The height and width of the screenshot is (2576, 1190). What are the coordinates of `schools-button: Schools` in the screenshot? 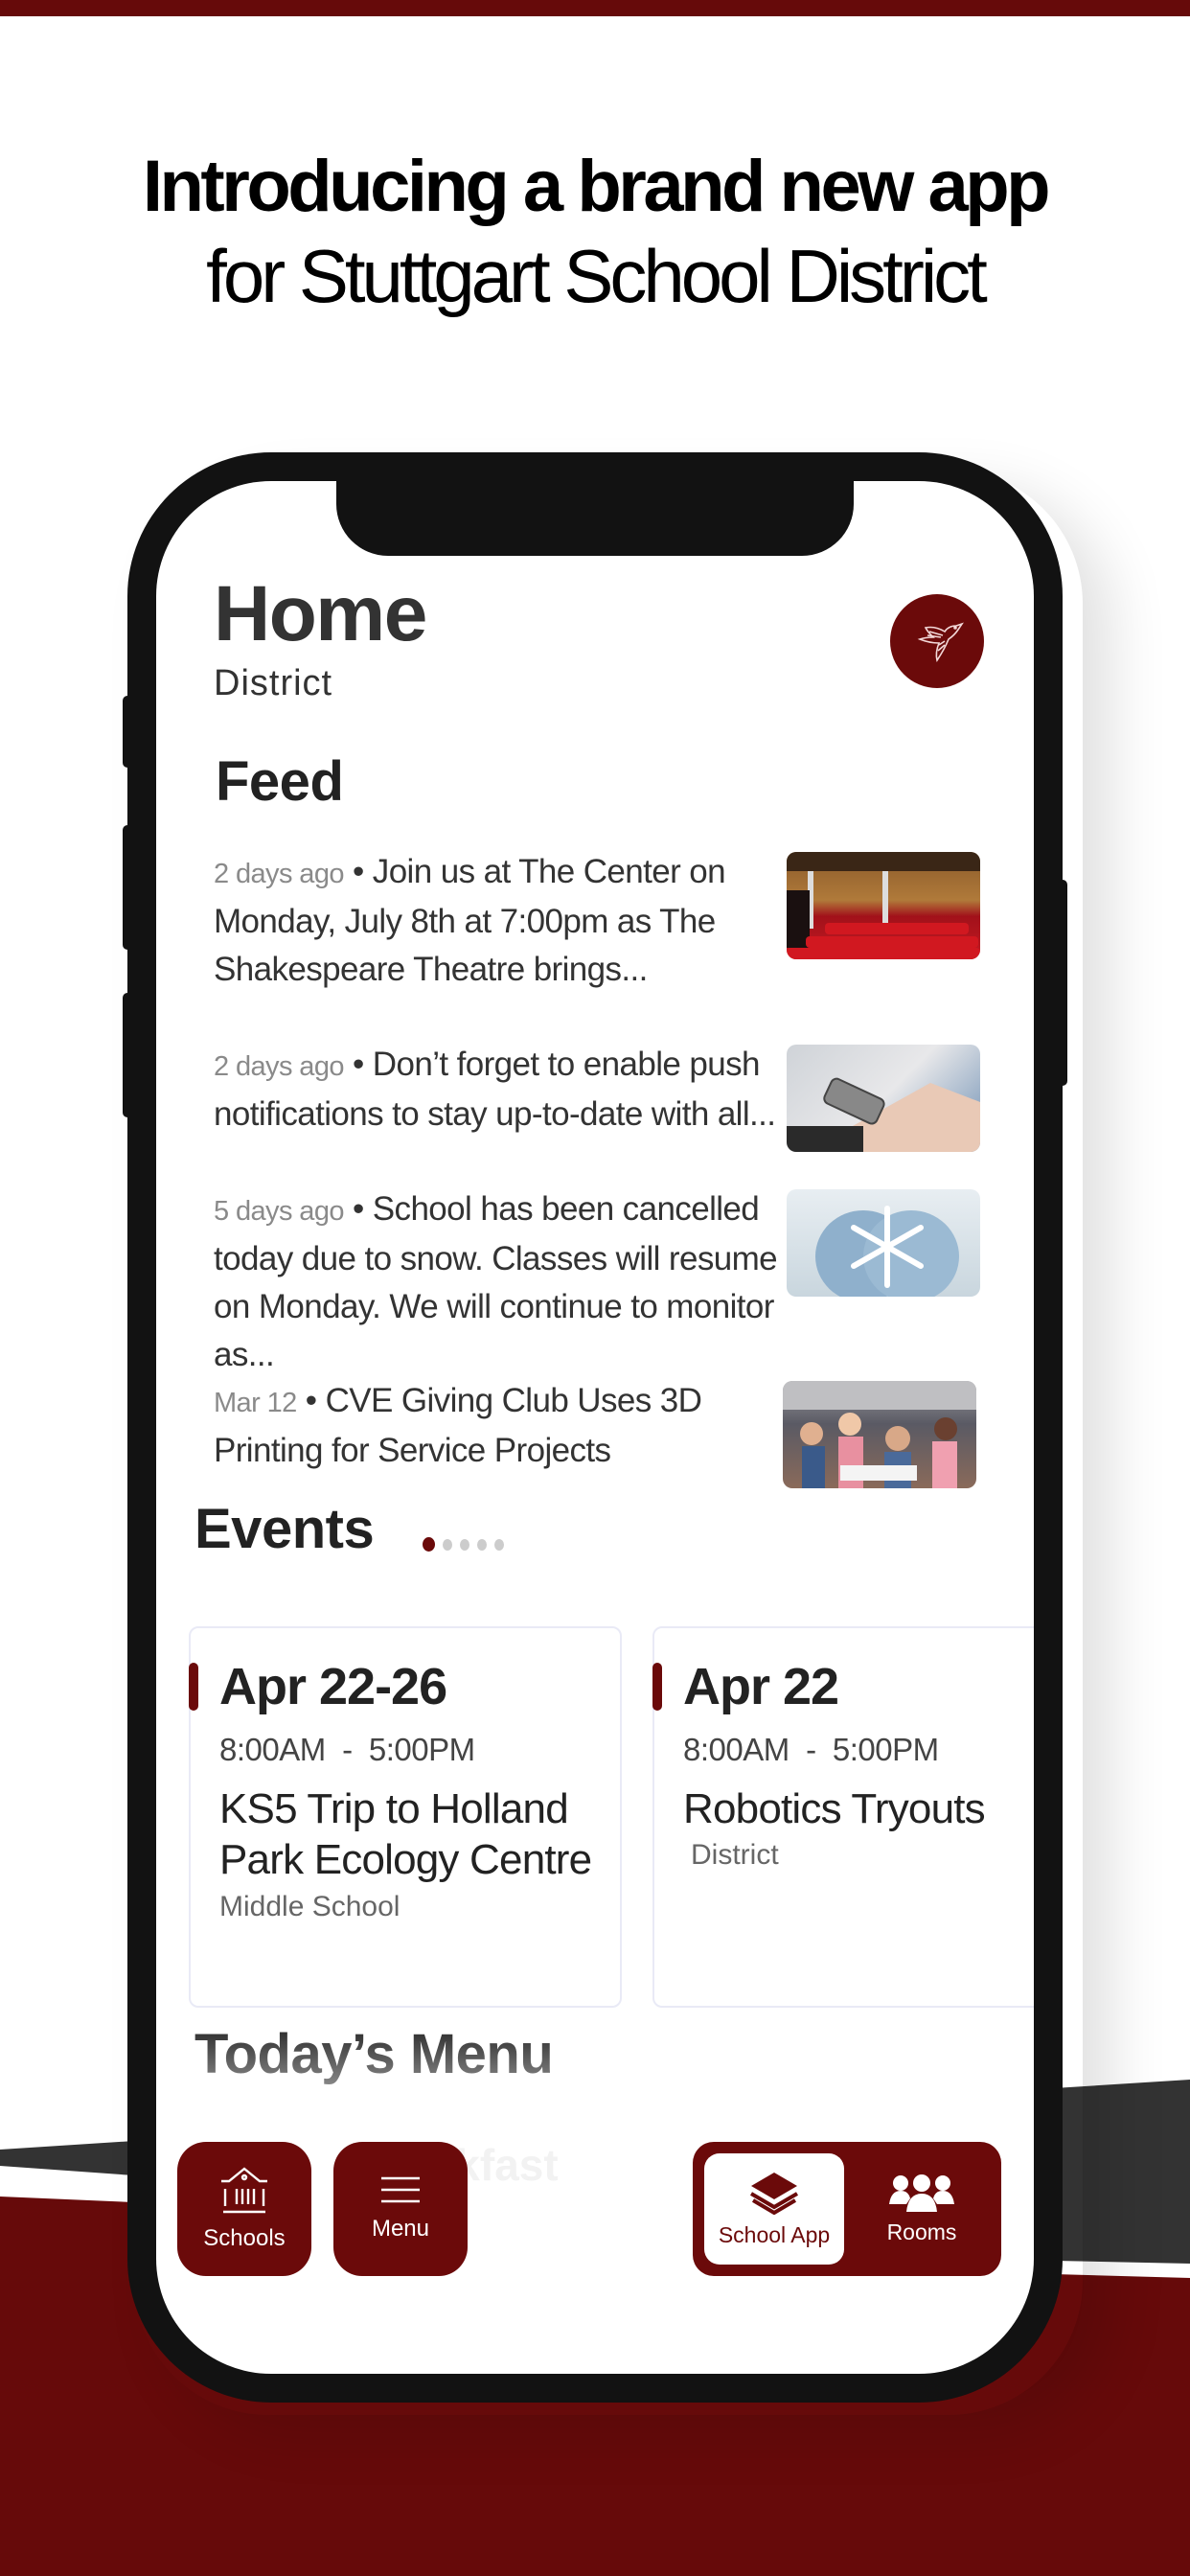 It's located at (244, 2209).